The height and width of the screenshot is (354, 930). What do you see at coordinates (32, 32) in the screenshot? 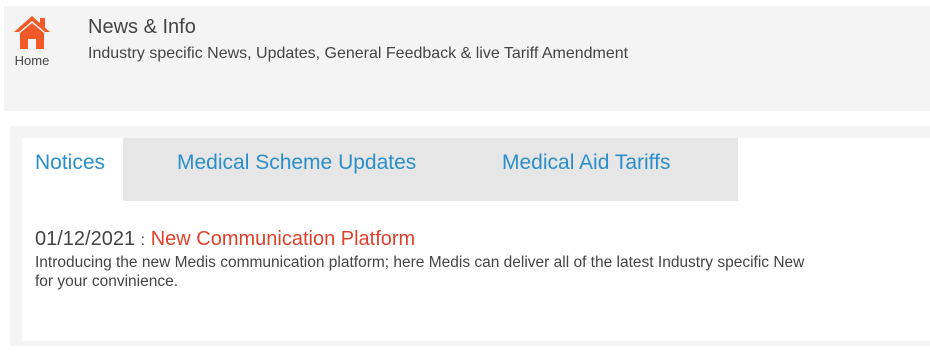
I see `home-icon` at bounding box center [32, 32].